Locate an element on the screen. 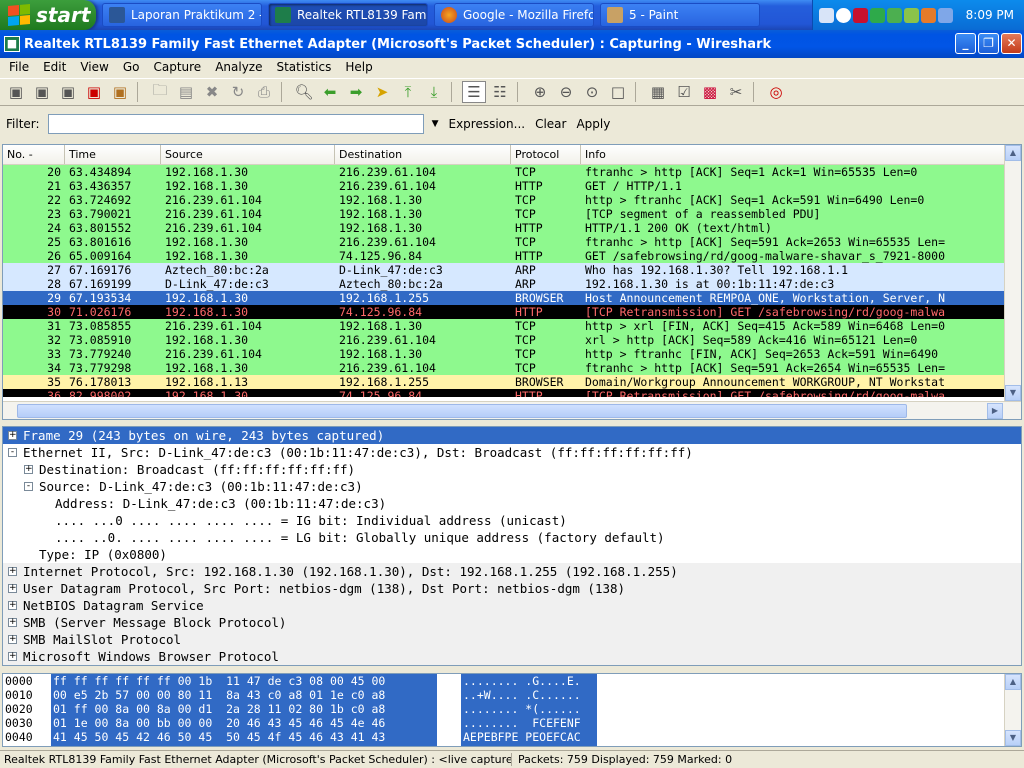  menu-analyze: Analyze is located at coordinates (238, 67).